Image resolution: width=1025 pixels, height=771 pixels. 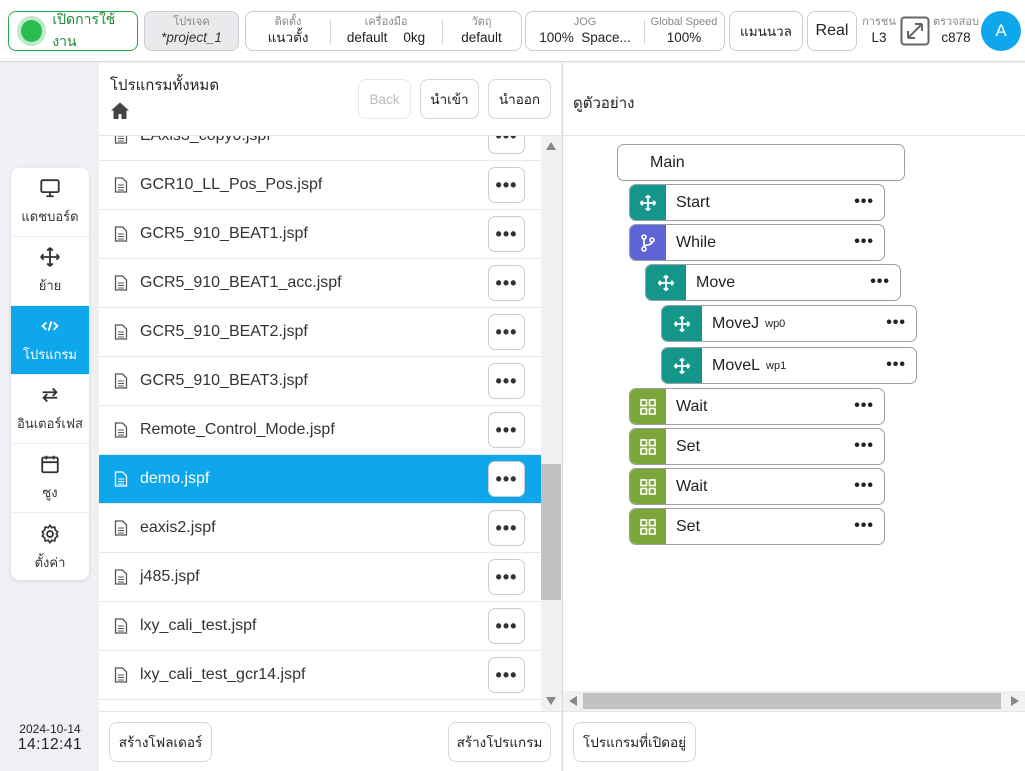 I want to click on tree-node-movel: MoveL wp1 •••, so click(x=789, y=365).